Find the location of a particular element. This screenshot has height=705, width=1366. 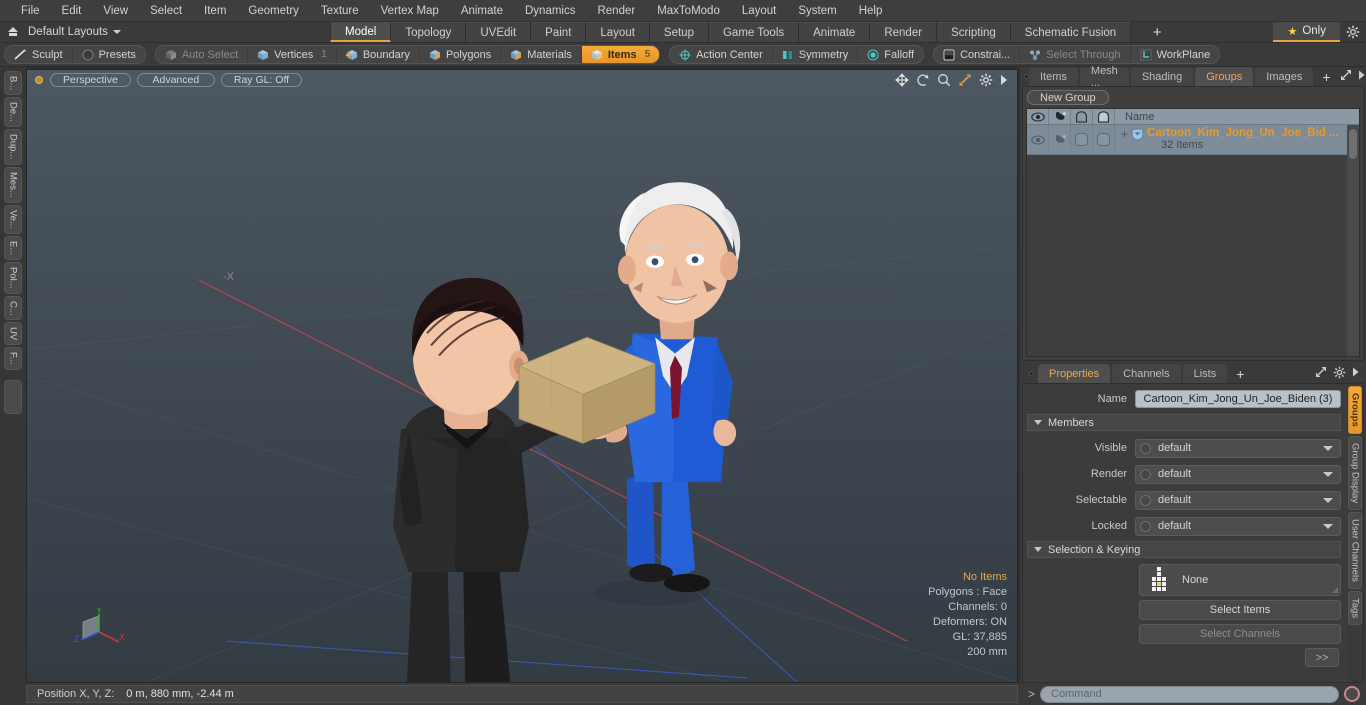

add-properties-tab-button: + is located at coordinates (1240, 373).